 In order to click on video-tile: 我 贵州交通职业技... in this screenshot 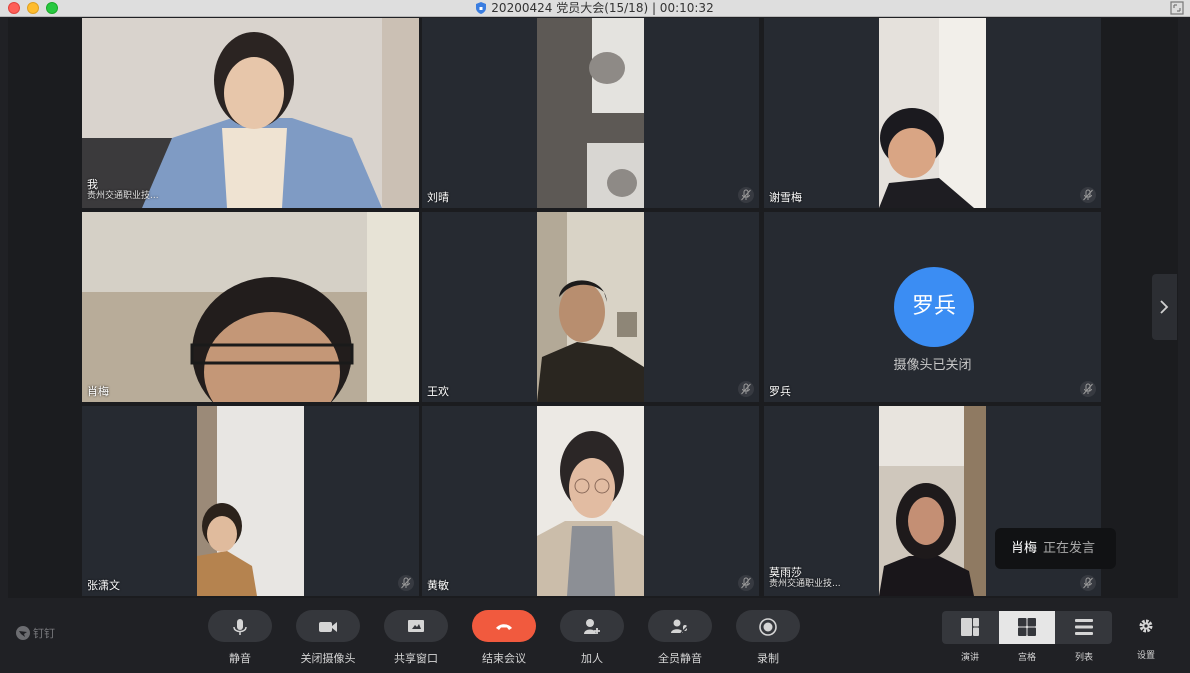, I will do `click(250, 113)`.